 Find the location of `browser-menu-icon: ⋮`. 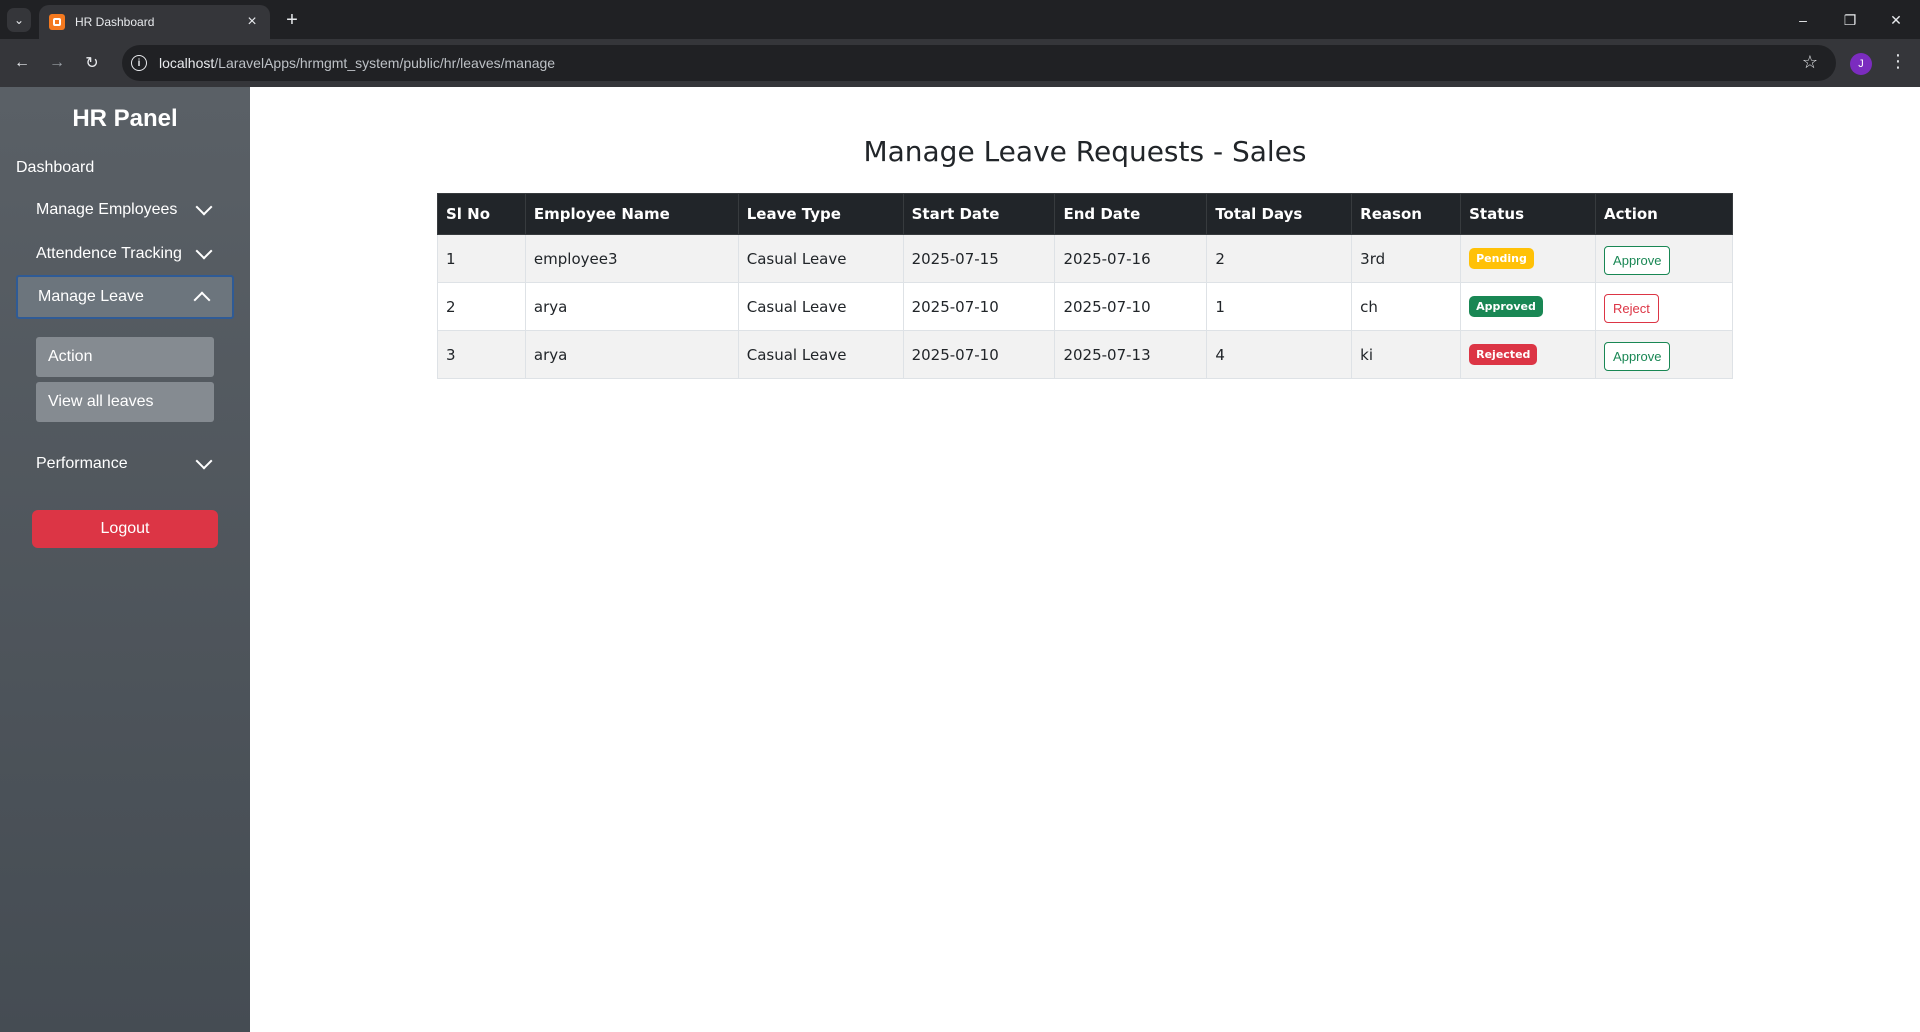

browser-menu-icon: ⋮ is located at coordinates (1898, 61).